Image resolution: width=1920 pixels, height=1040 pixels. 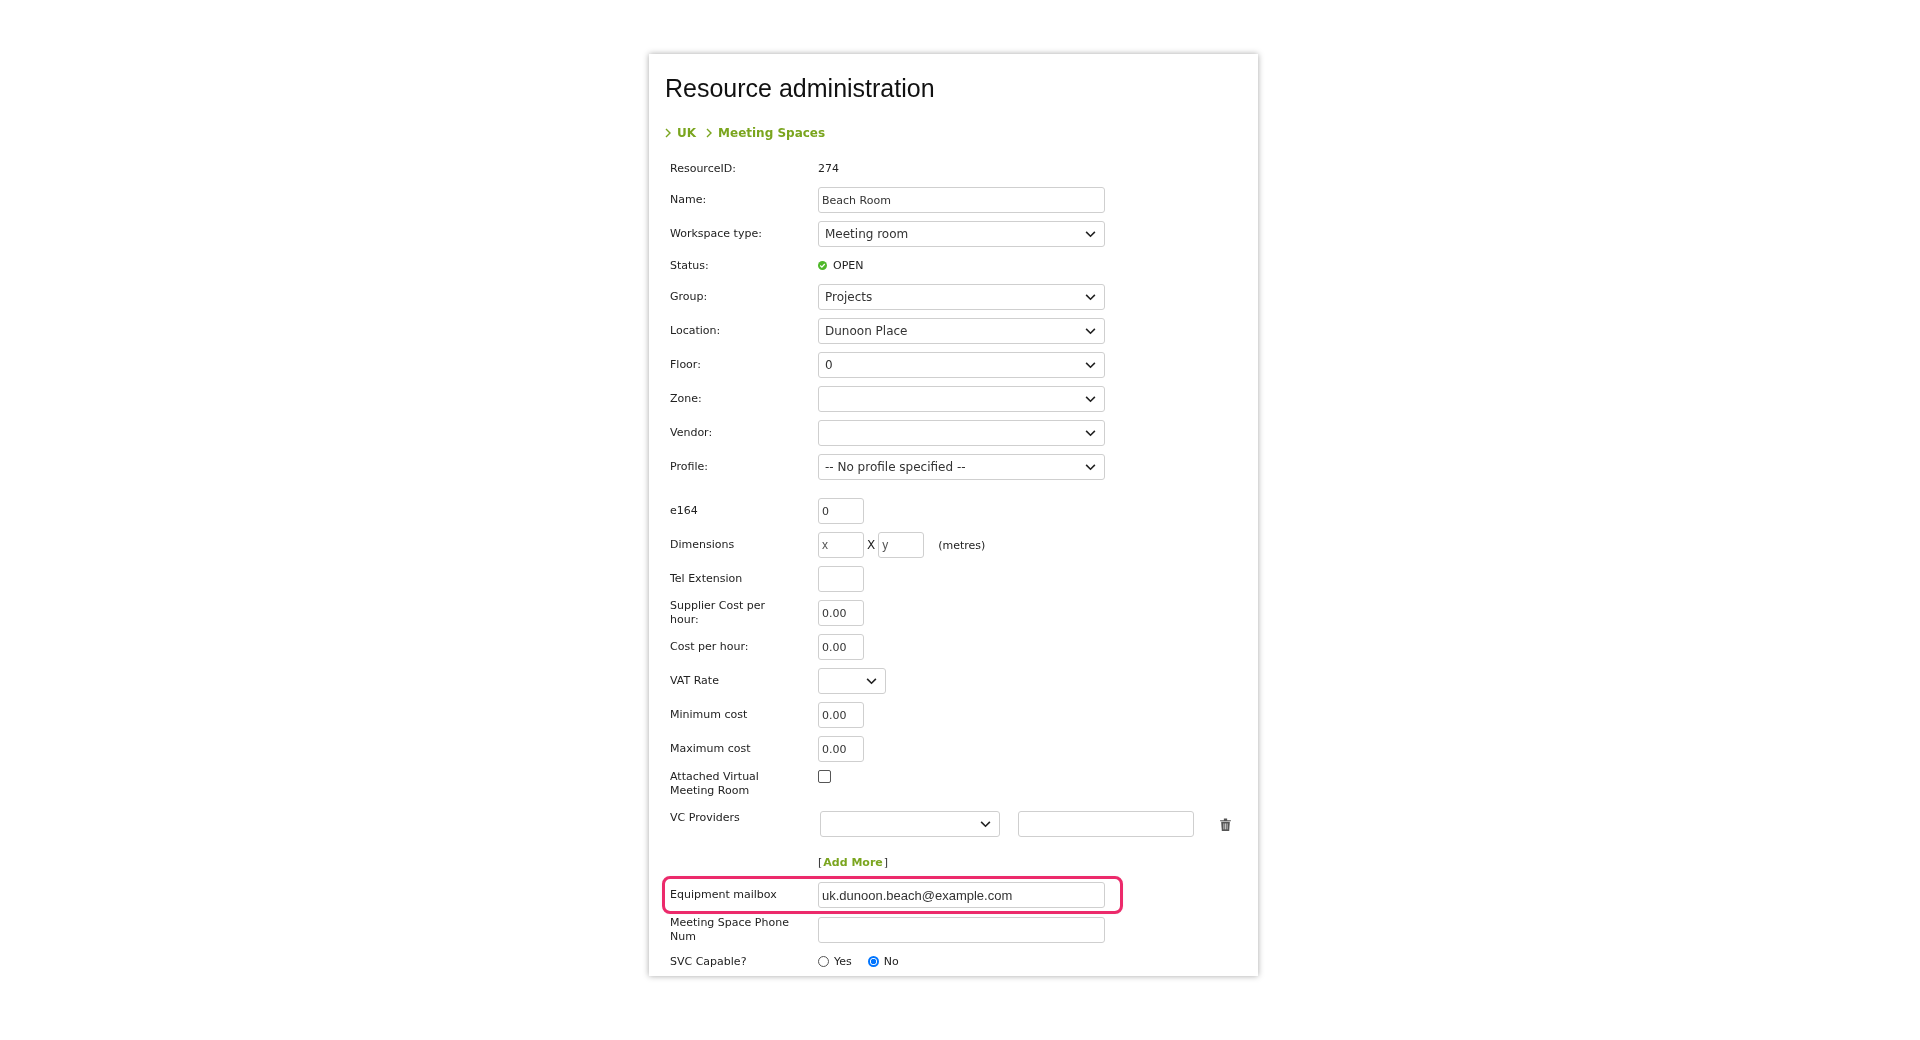 I want to click on field-label: Status:, so click(x=690, y=265).